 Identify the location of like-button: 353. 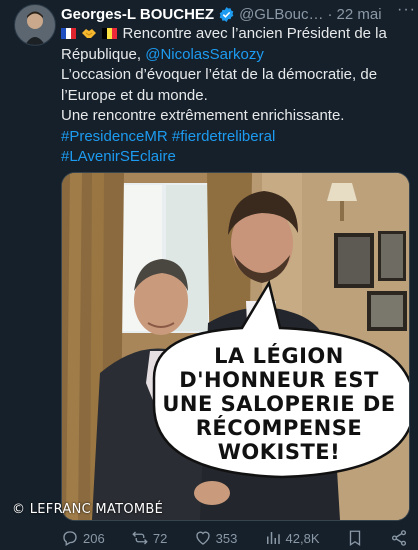
(216, 538).